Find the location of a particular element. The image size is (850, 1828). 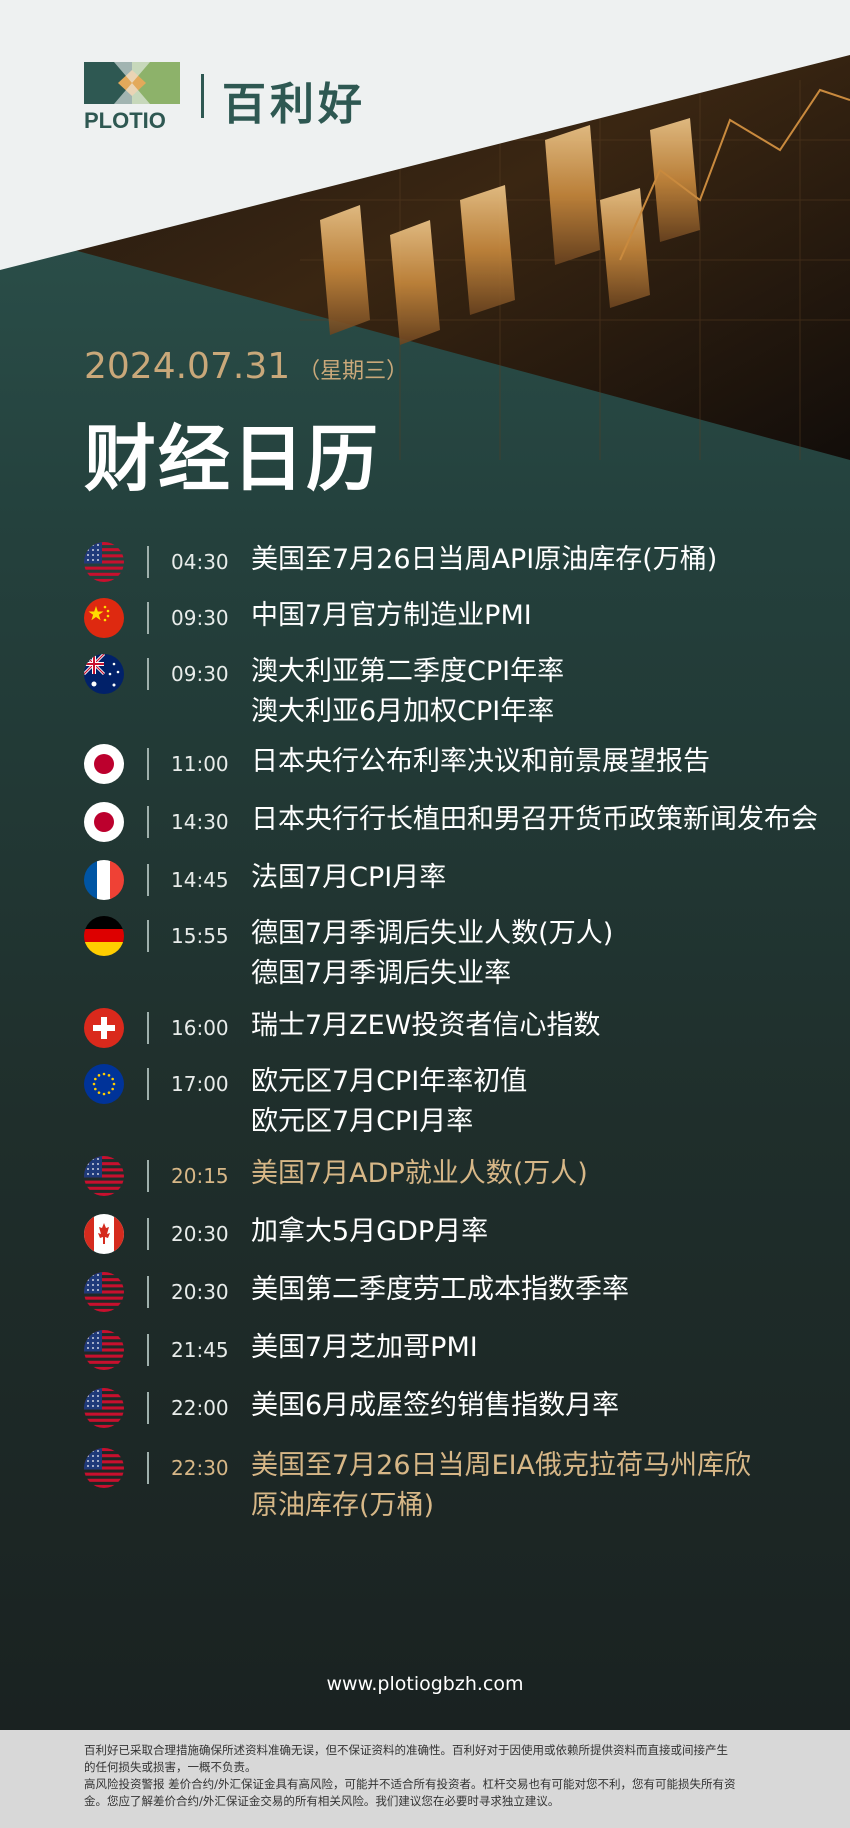

eu-flag-icon is located at coordinates (104, 1084).